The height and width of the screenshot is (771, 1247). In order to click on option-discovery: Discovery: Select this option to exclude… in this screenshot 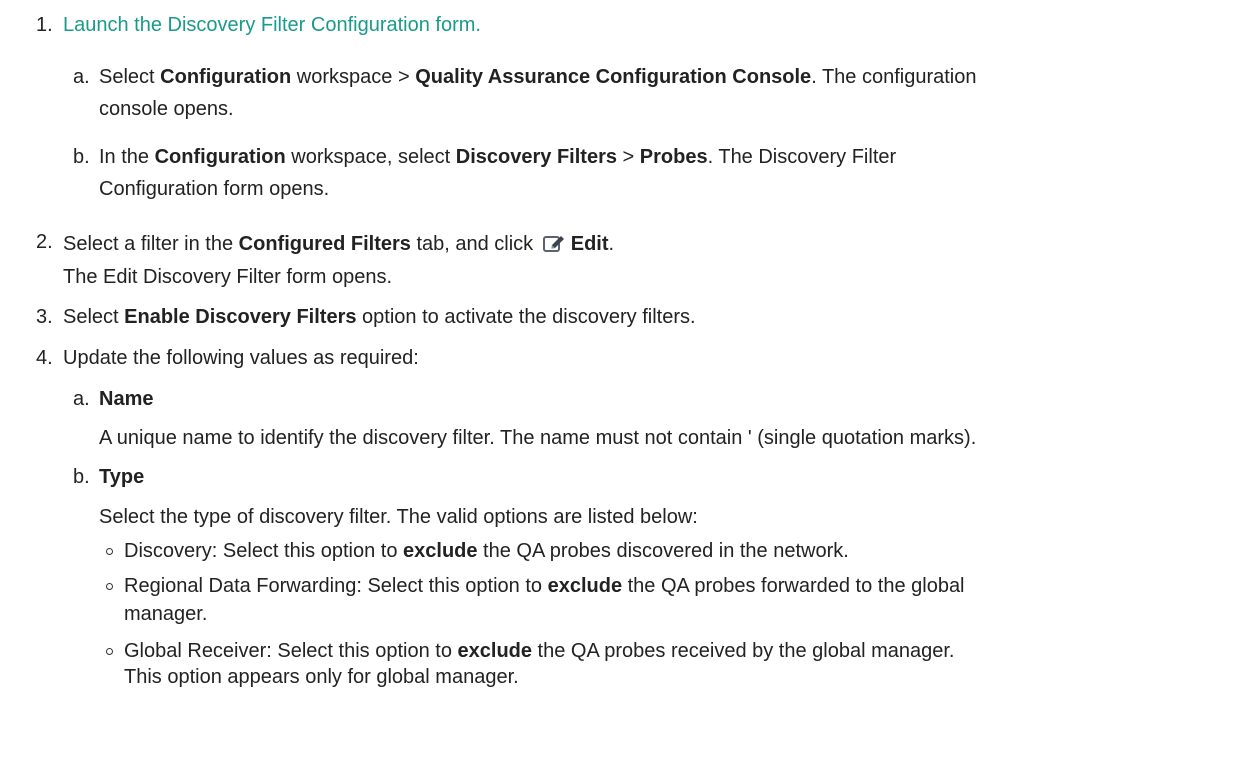, I will do `click(486, 551)`.